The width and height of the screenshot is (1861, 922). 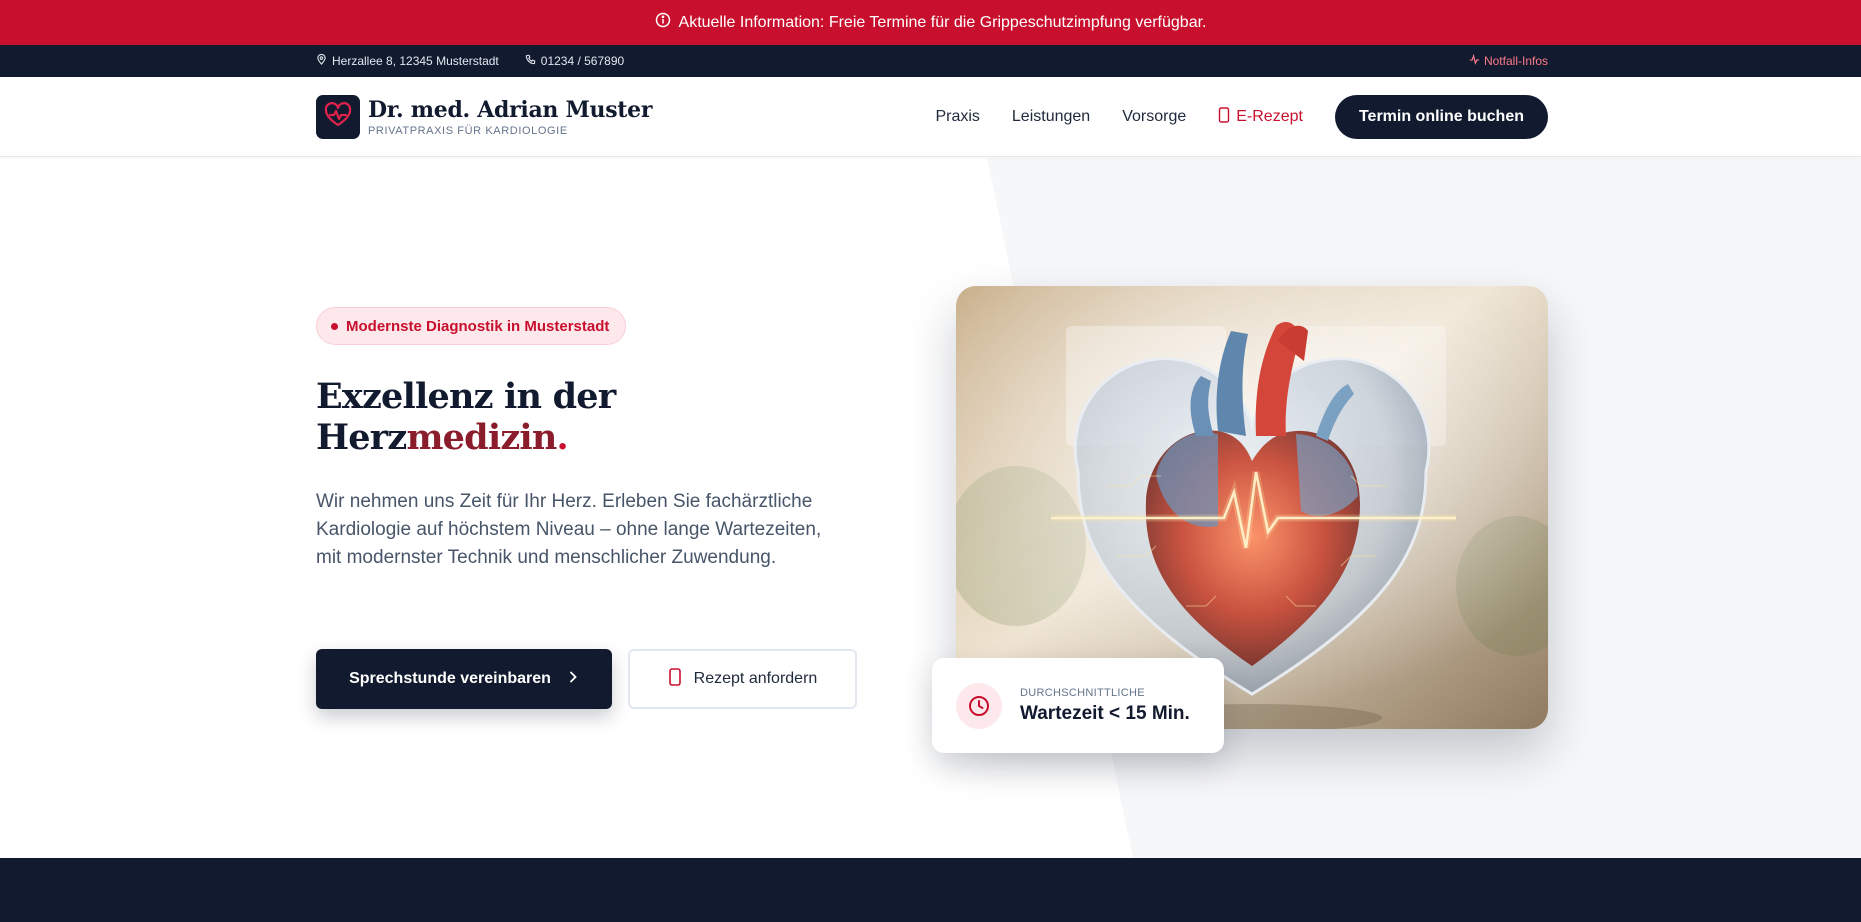 I want to click on headline-line-2-start: Herz, so click(x=361, y=437).